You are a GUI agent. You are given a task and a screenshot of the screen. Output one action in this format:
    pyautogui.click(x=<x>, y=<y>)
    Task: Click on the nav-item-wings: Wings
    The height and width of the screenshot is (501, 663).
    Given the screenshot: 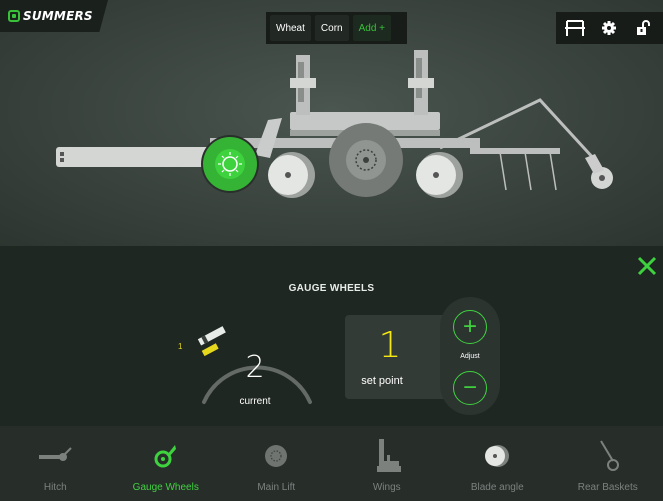 What is the action you would take?
    pyautogui.click(x=387, y=463)
    